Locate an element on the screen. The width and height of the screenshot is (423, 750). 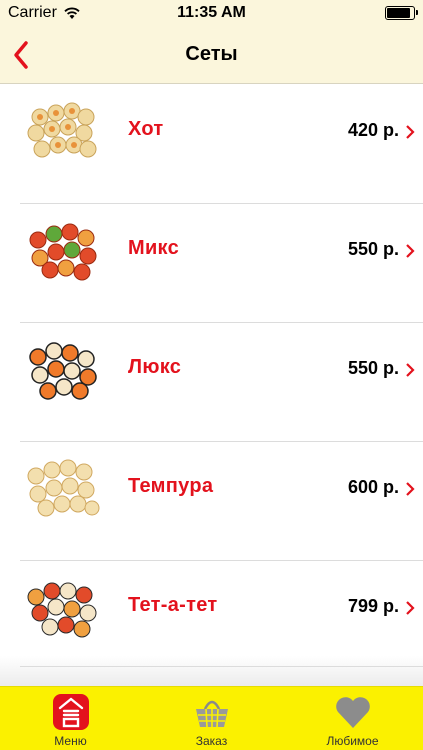
tab-order: Заказ is located at coordinates (211, 718).